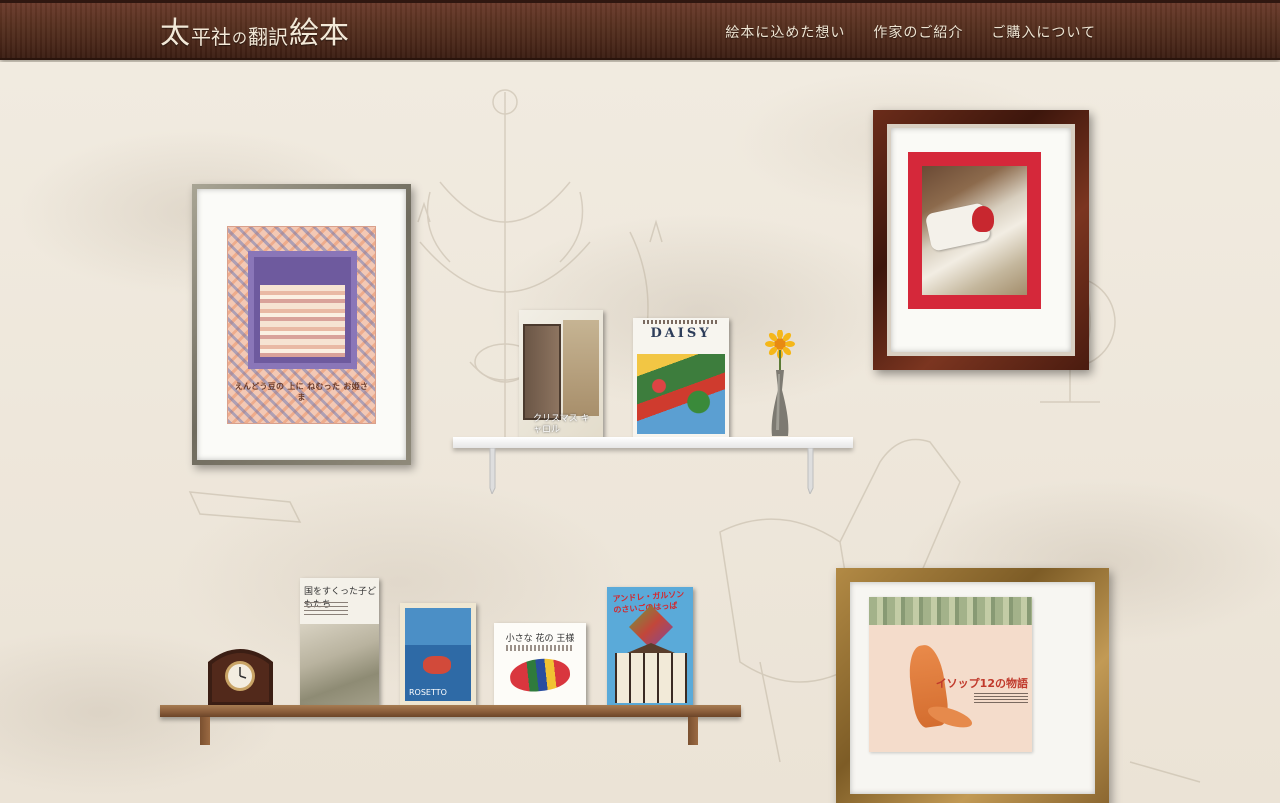 This screenshot has width=1280, height=803. Describe the element at coordinates (650, 646) in the screenshot. I see `book-last-leaf: アンドレ・ガルソンのさいごのはっぱ` at that location.